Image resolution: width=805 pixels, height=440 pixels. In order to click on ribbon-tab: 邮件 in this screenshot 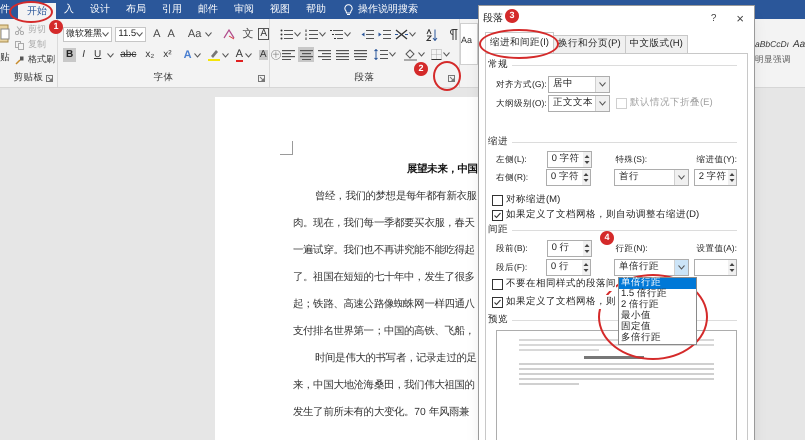, I will do `click(208, 9)`.